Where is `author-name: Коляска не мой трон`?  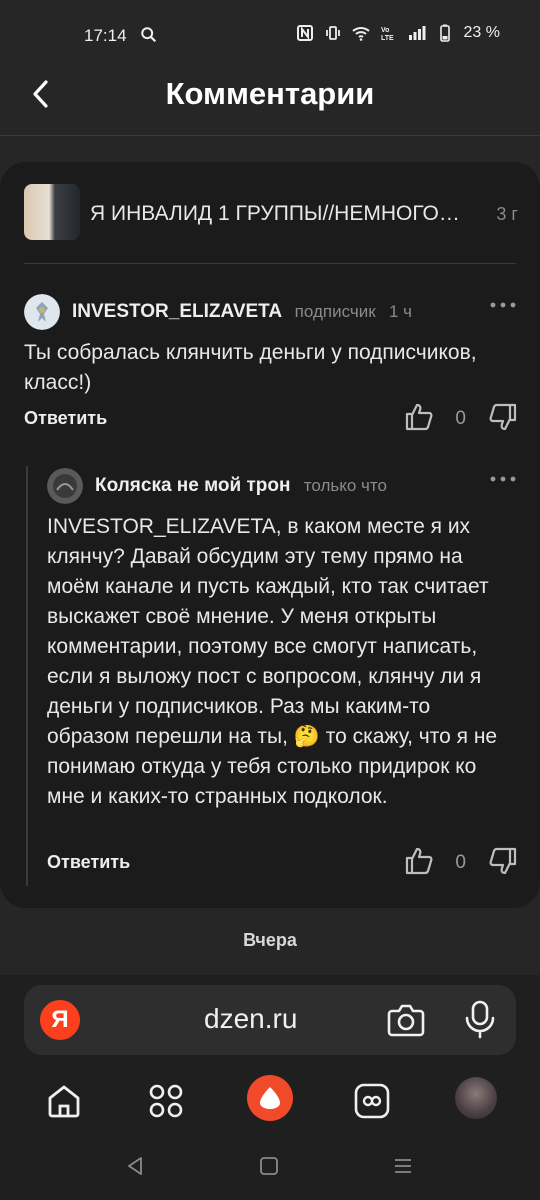
author-name: Коляска не мой трон is located at coordinates (193, 485).